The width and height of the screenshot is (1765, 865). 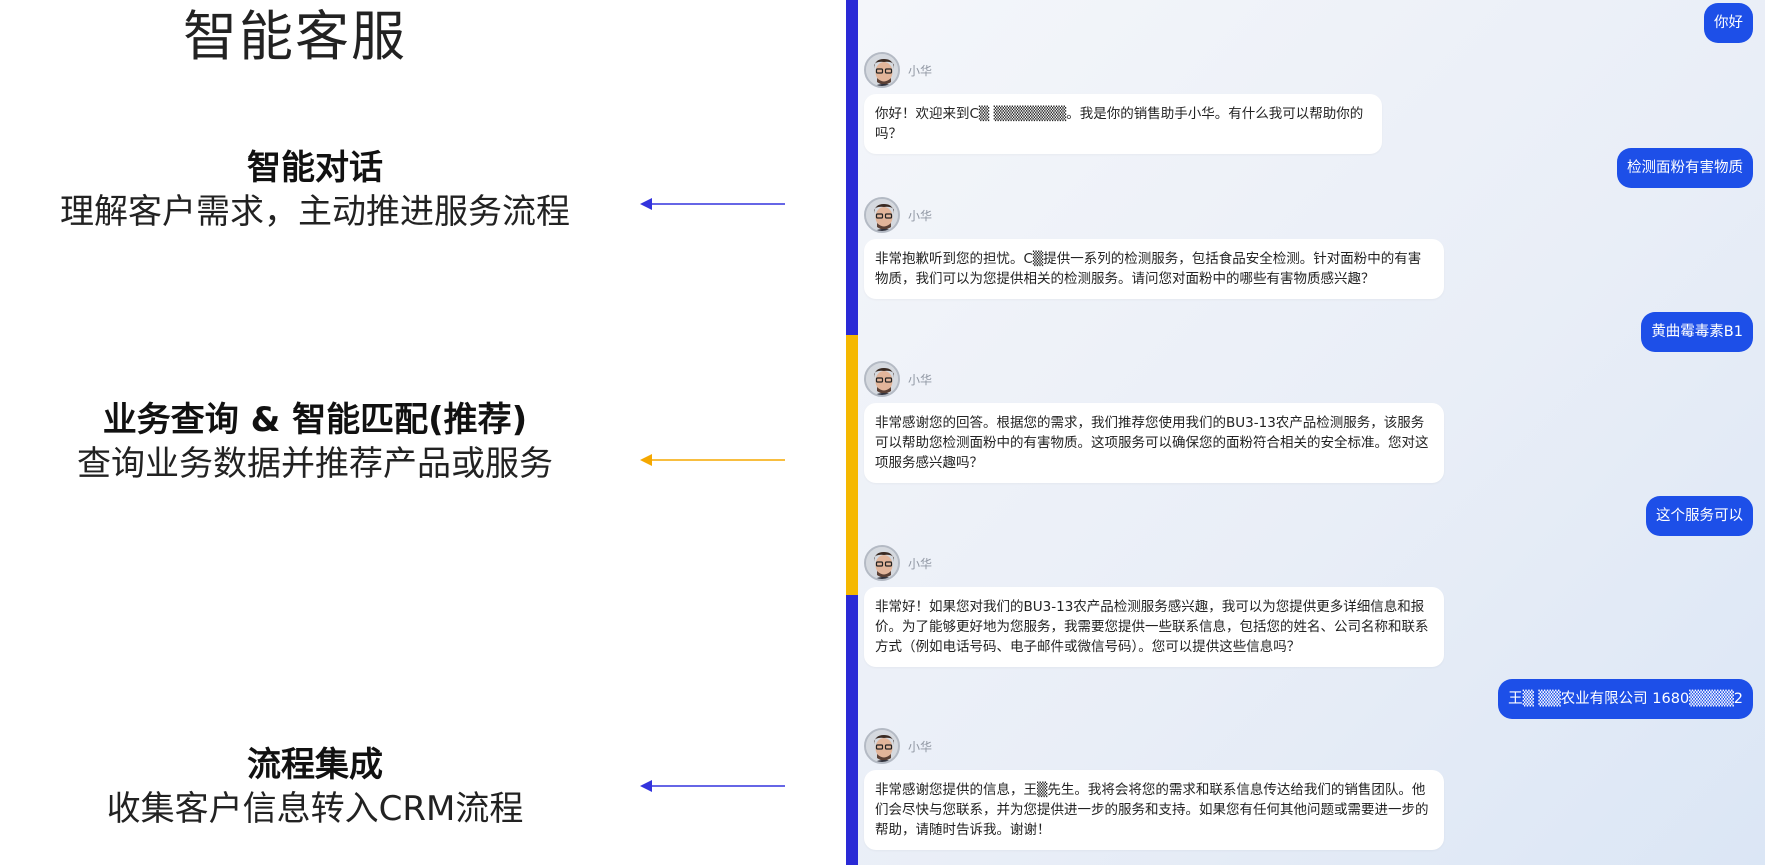 What do you see at coordinates (1685, 168) in the screenshot?
I see `user-message: 检测面粉有害物质` at bounding box center [1685, 168].